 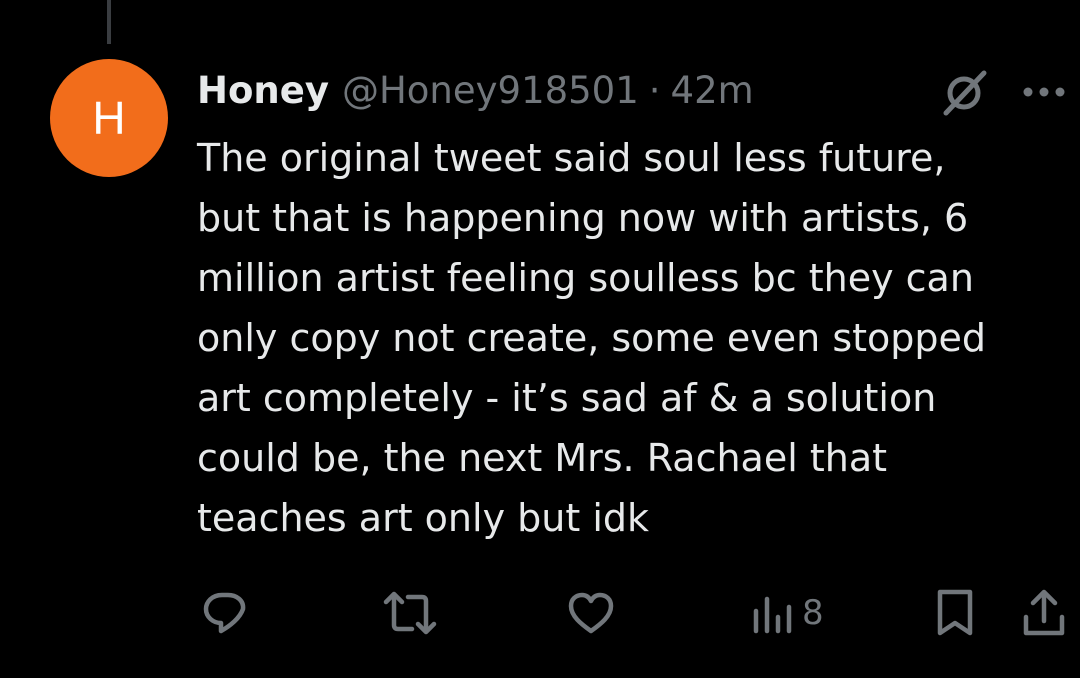 What do you see at coordinates (490, 90) in the screenshot?
I see `user-handle: @Honey918501` at bounding box center [490, 90].